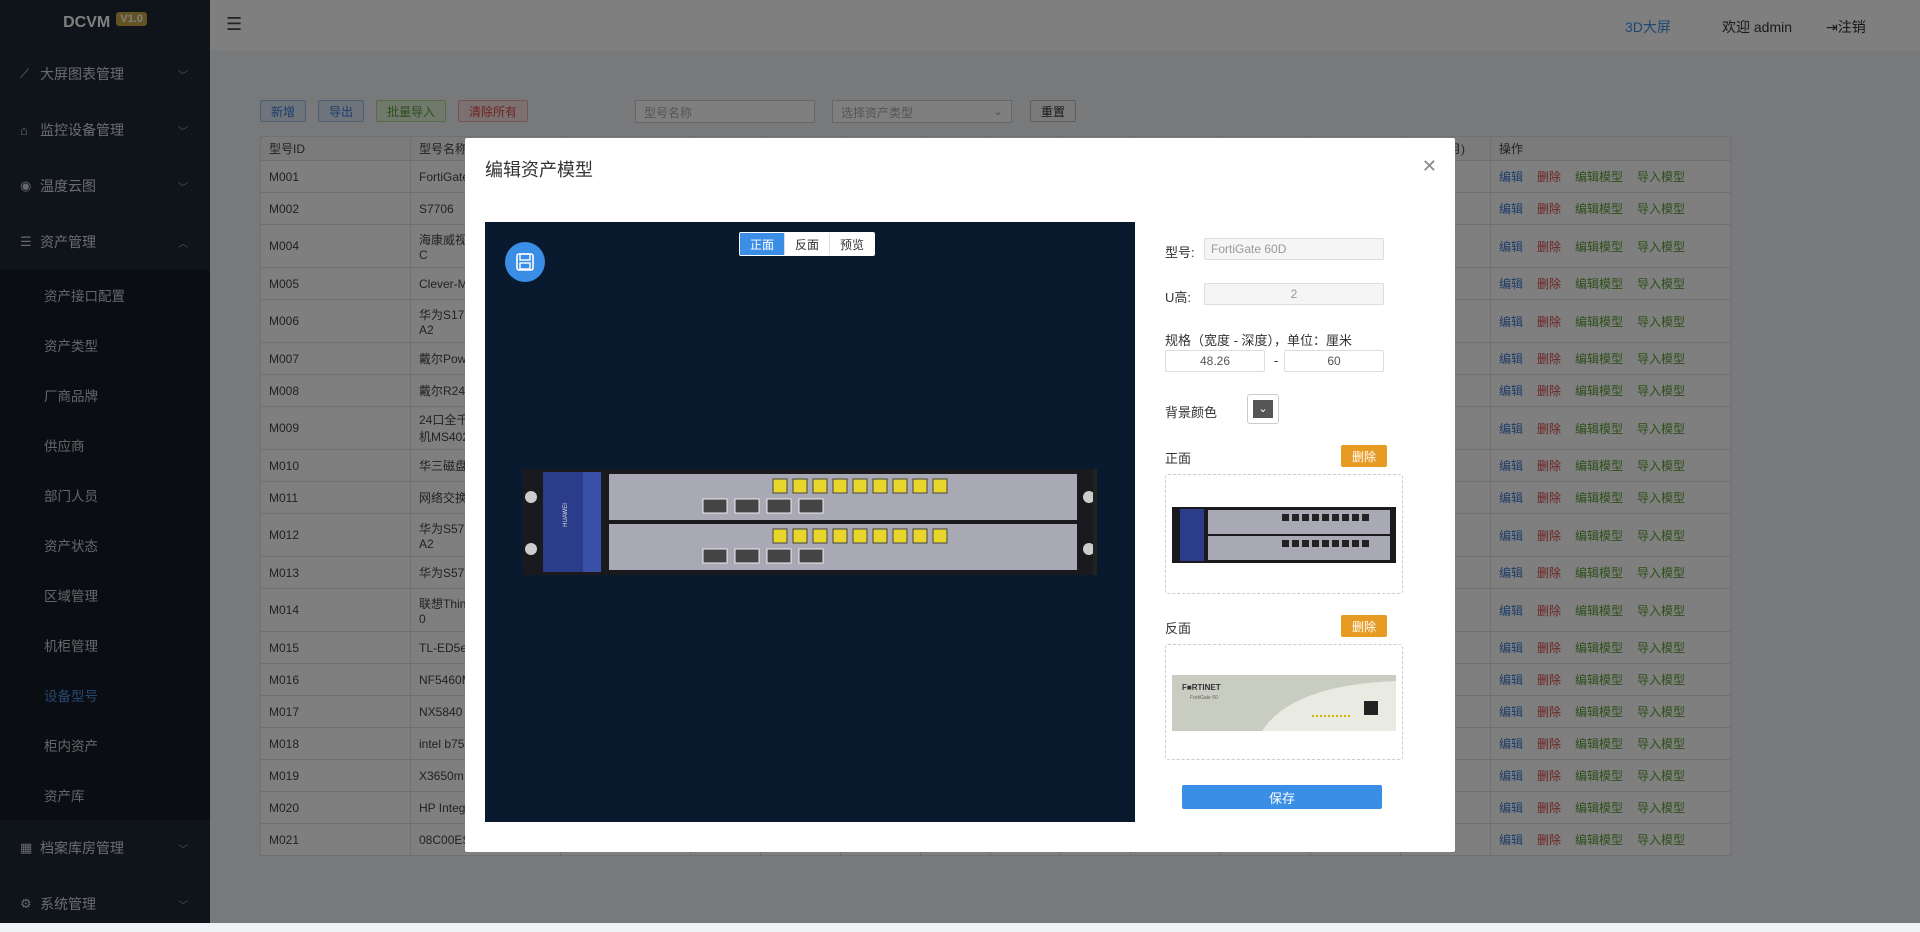 Image resolution: width=1920 pixels, height=932 pixels. I want to click on u-height-input: 2, so click(1294, 294).